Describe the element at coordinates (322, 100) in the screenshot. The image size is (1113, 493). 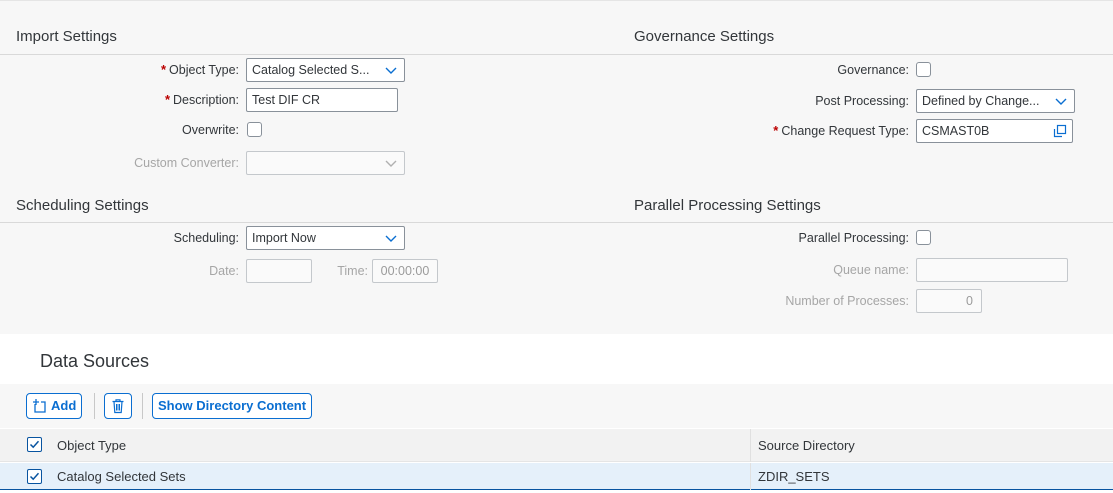
I see `description-input: Test DIF CR` at that location.